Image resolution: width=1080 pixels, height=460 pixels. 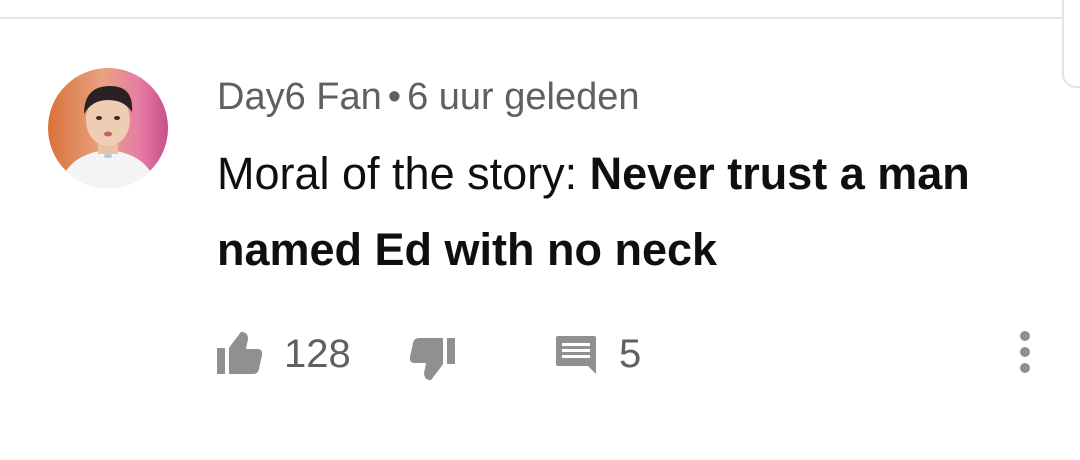 I want to click on author-name: Day6 Fan, so click(x=299, y=97).